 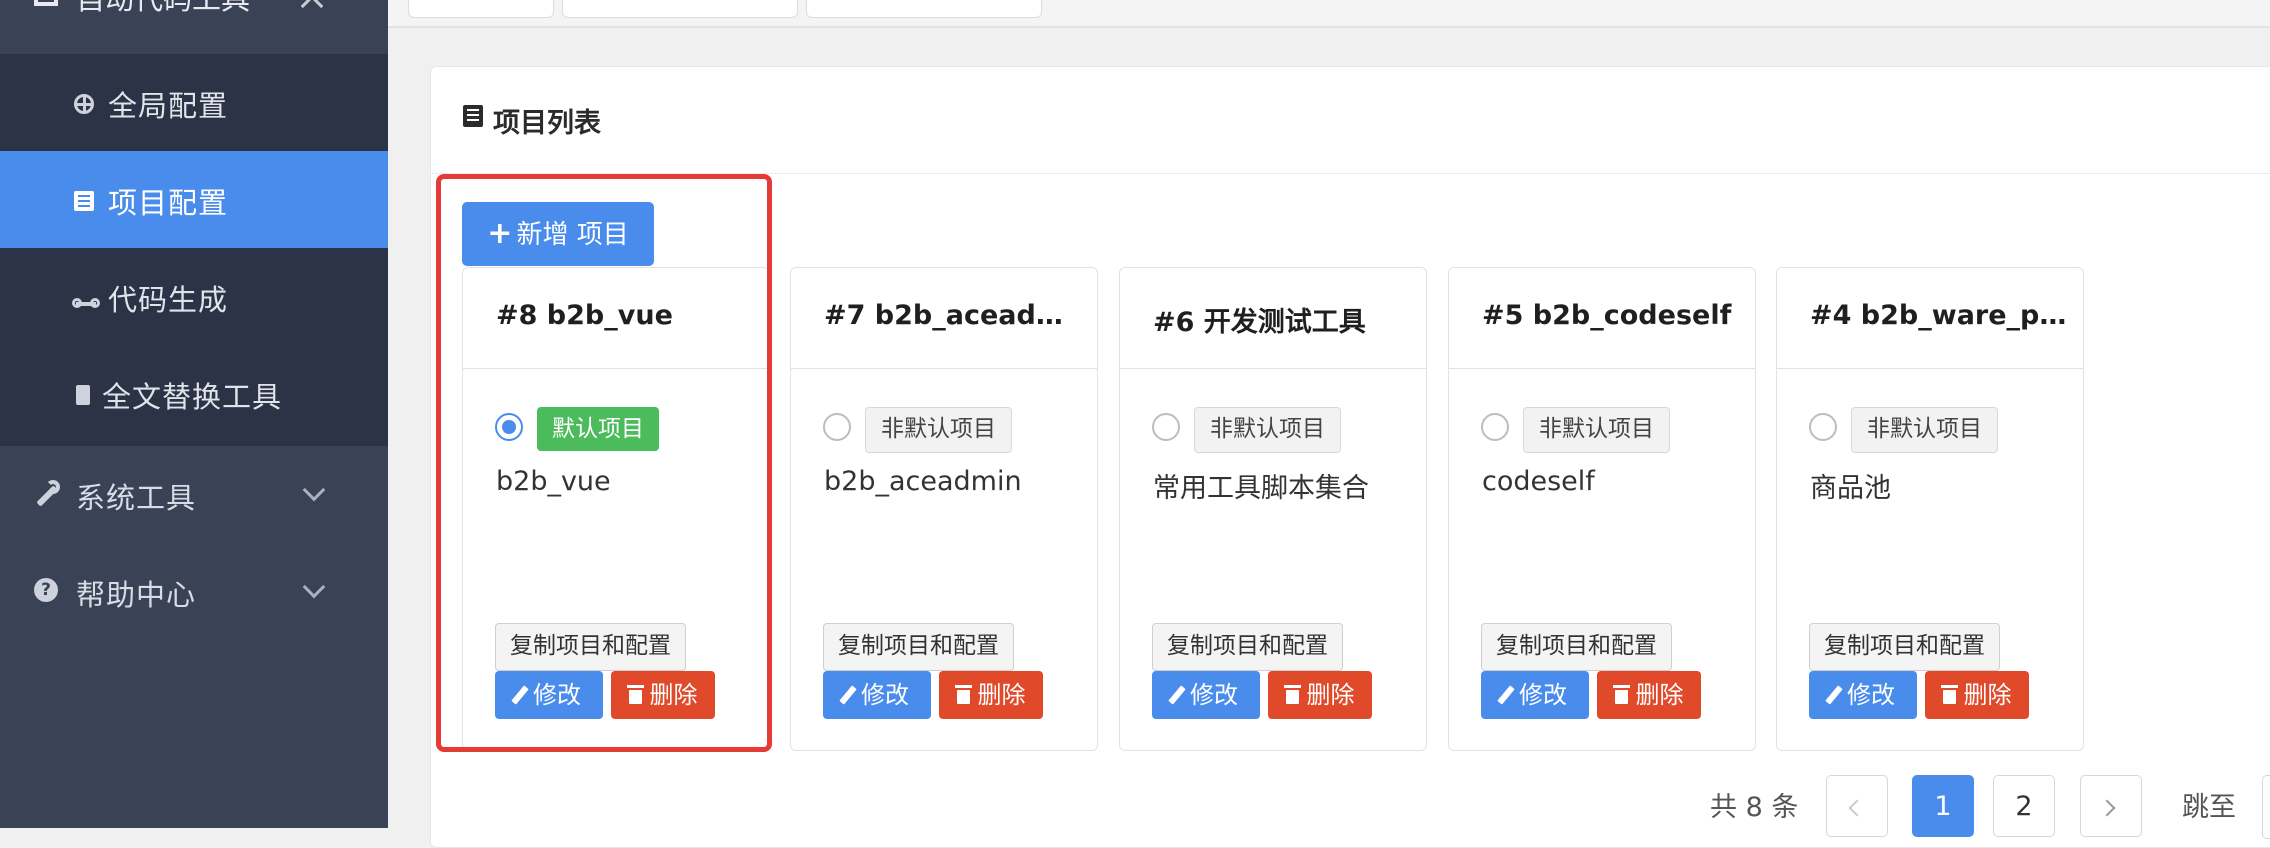 I want to click on card-header: #5 b2b_codeself, so click(x=1602, y=318).